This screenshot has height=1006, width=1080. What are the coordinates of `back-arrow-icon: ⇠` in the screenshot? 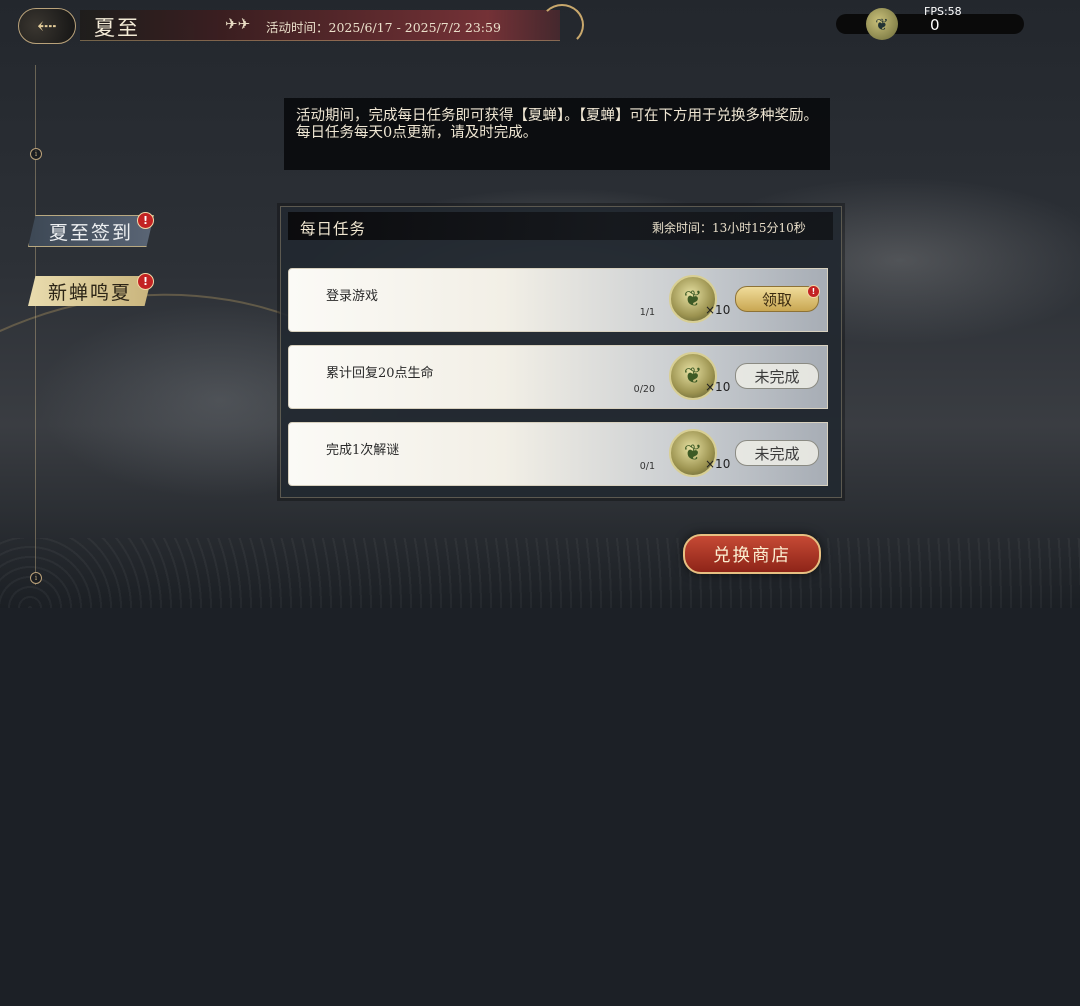 It's located at (47, 26).